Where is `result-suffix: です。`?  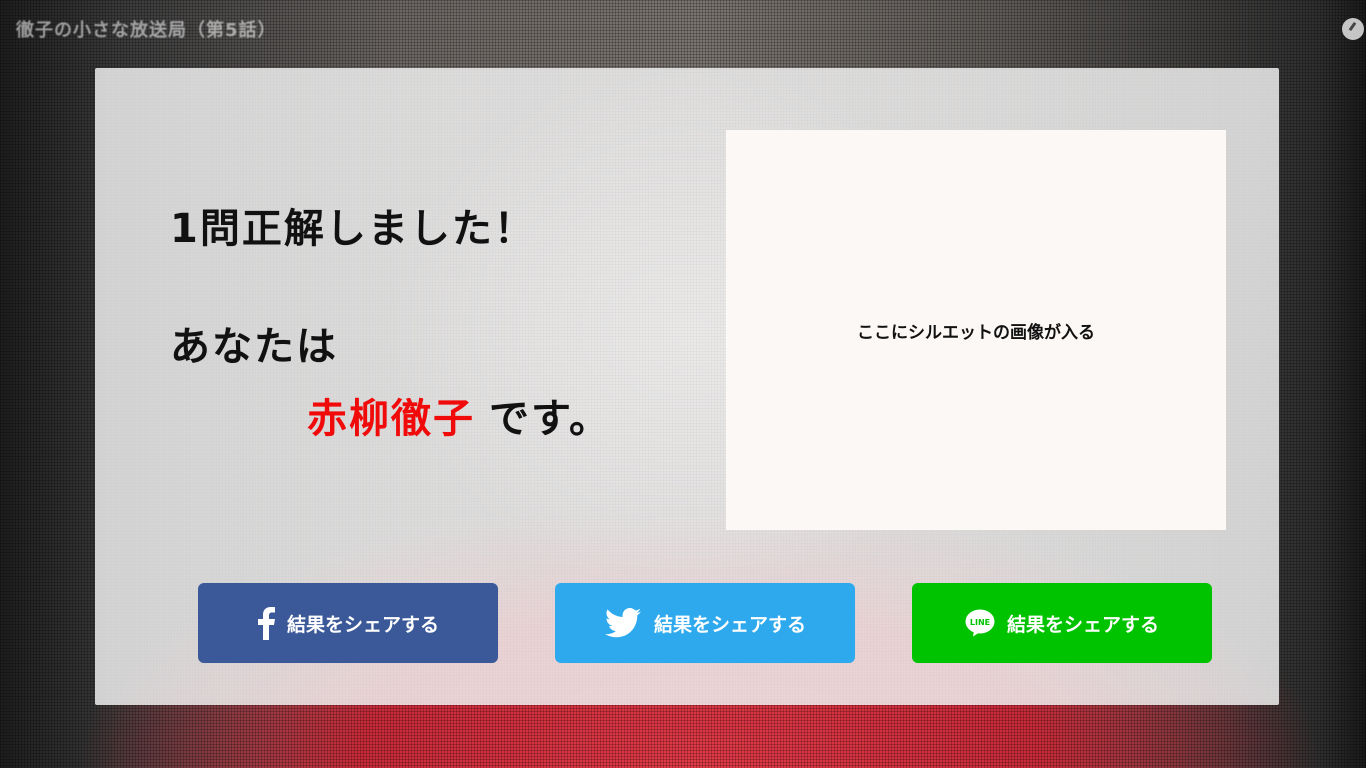 result-suffix: です。 is located at coordinates (550, 419).